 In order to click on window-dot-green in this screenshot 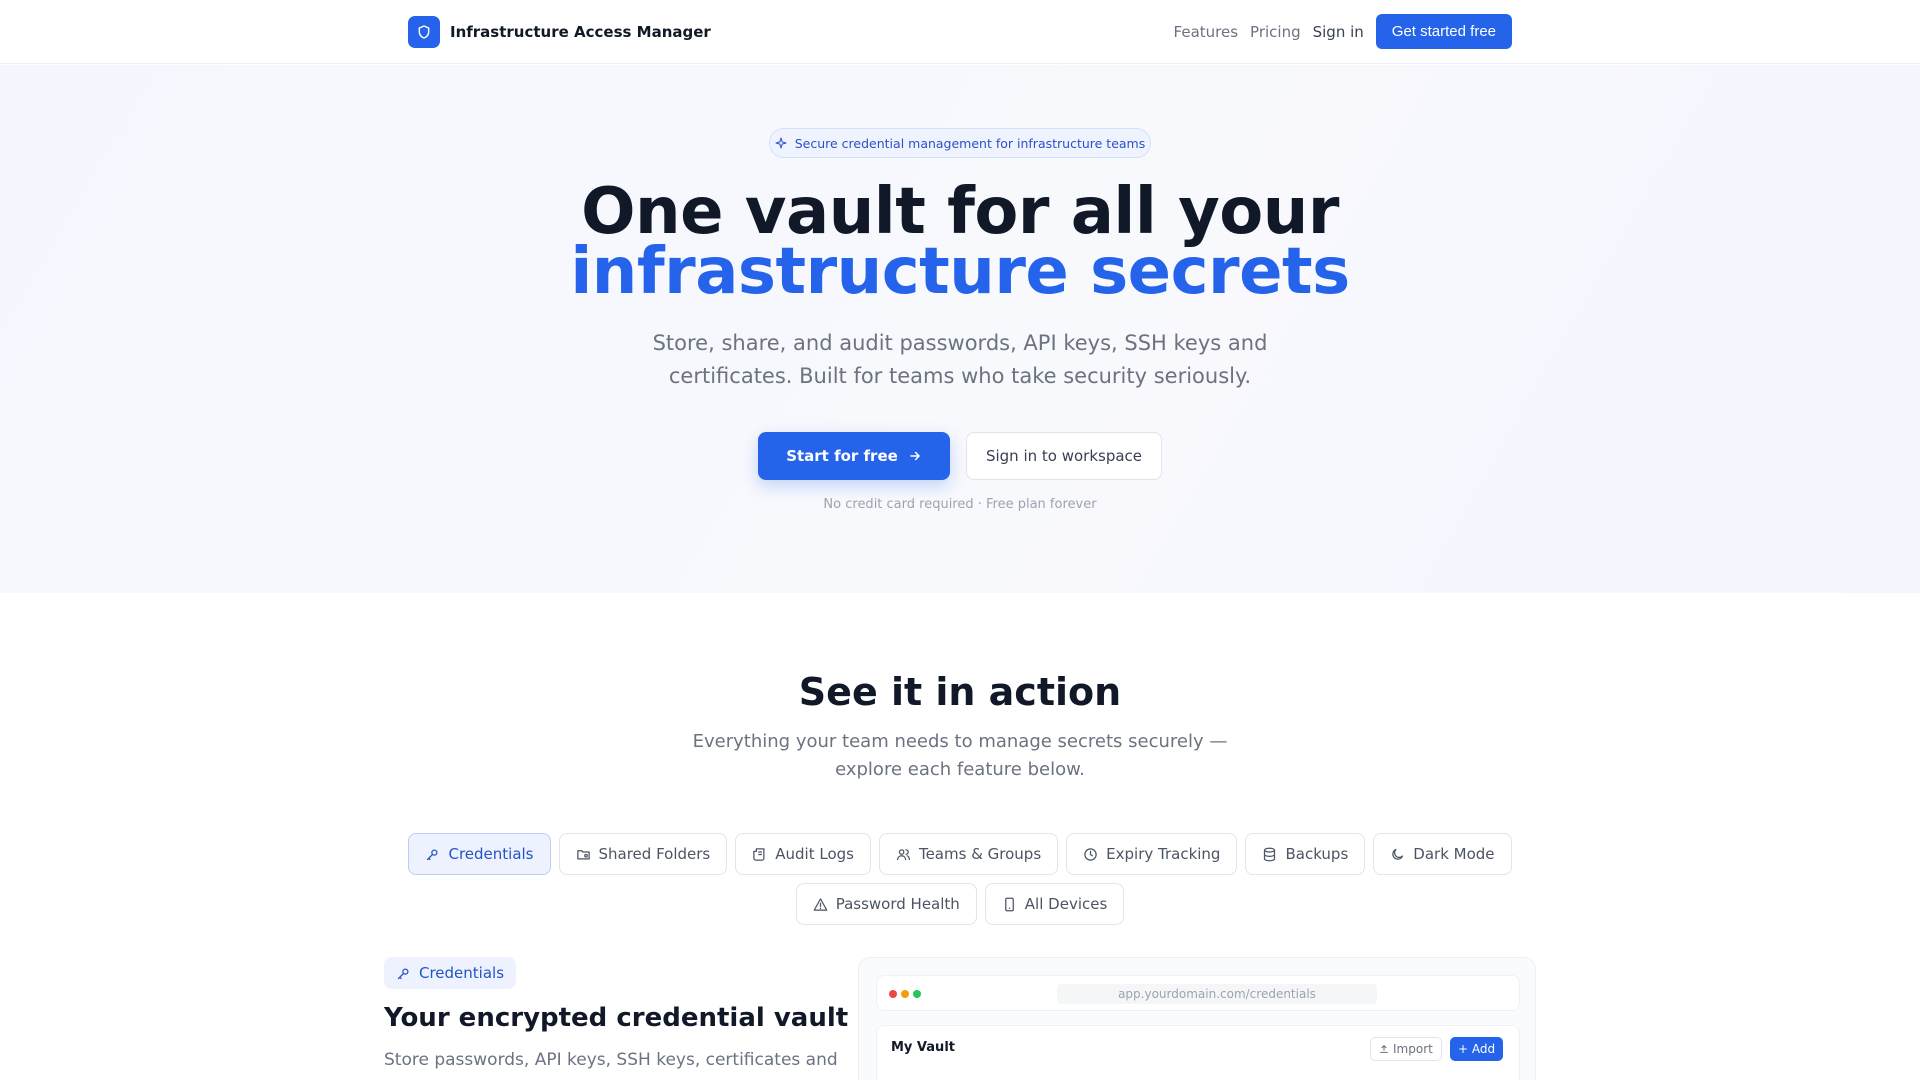, I will do `click(917, 994)`.